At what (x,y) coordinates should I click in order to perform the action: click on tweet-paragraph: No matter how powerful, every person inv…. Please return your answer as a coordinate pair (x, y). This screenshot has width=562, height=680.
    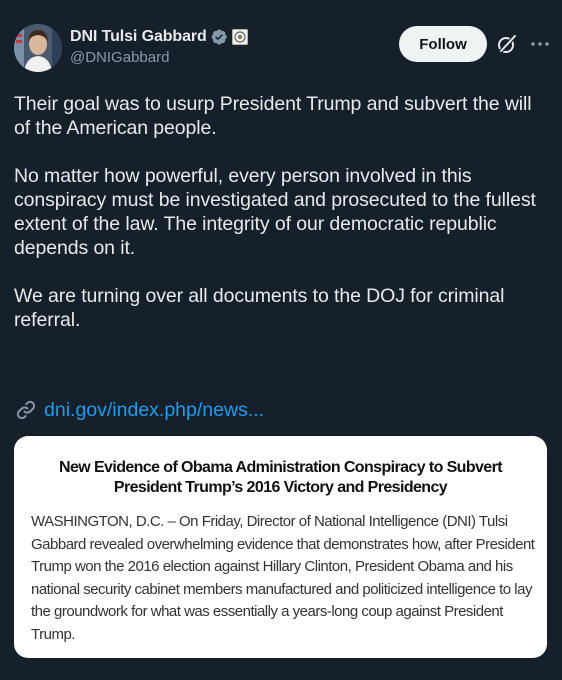
    Looking at the image, I should click on (275, 212).